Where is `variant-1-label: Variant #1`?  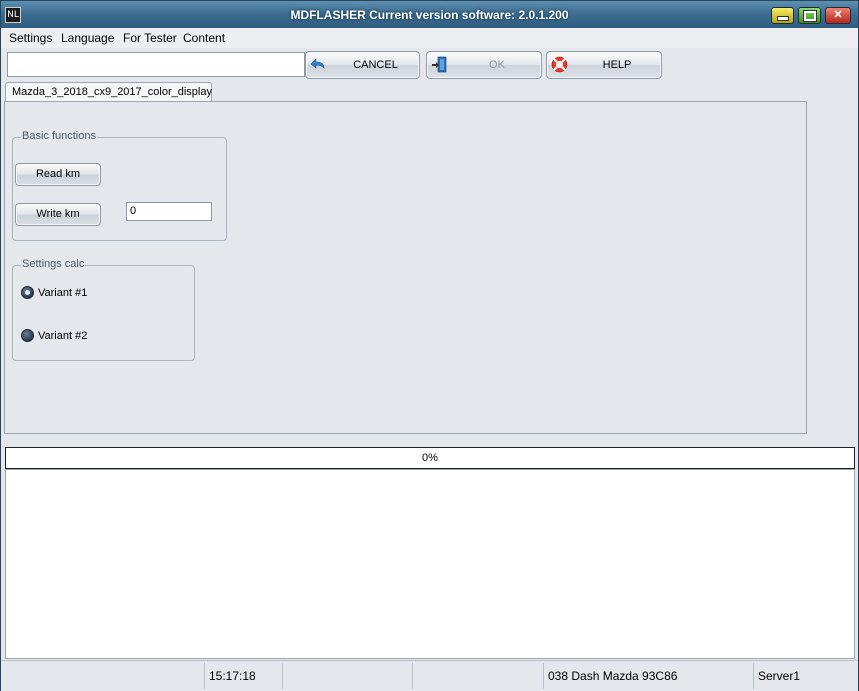 variant-1-label: Variant #1 is located at coordinates (63, 293).